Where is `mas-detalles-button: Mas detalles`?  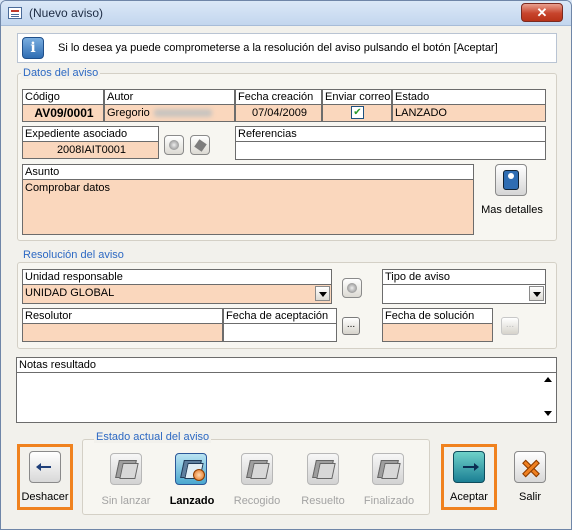 mas-detalles-button: Mas detalles is located at coordinates (512, 194).